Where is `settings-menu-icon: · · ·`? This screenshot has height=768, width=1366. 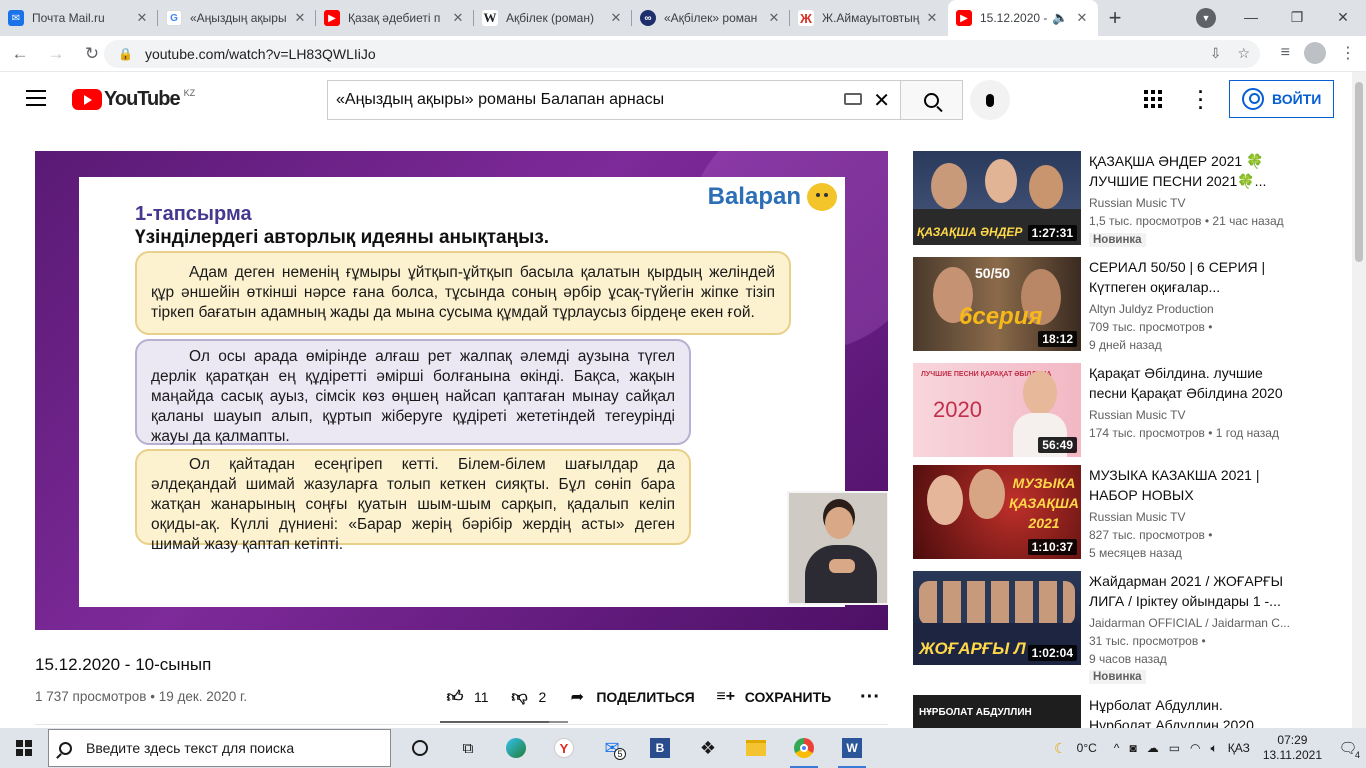
settings-menu-icon: · · · is located at coordinates (1201, 100).